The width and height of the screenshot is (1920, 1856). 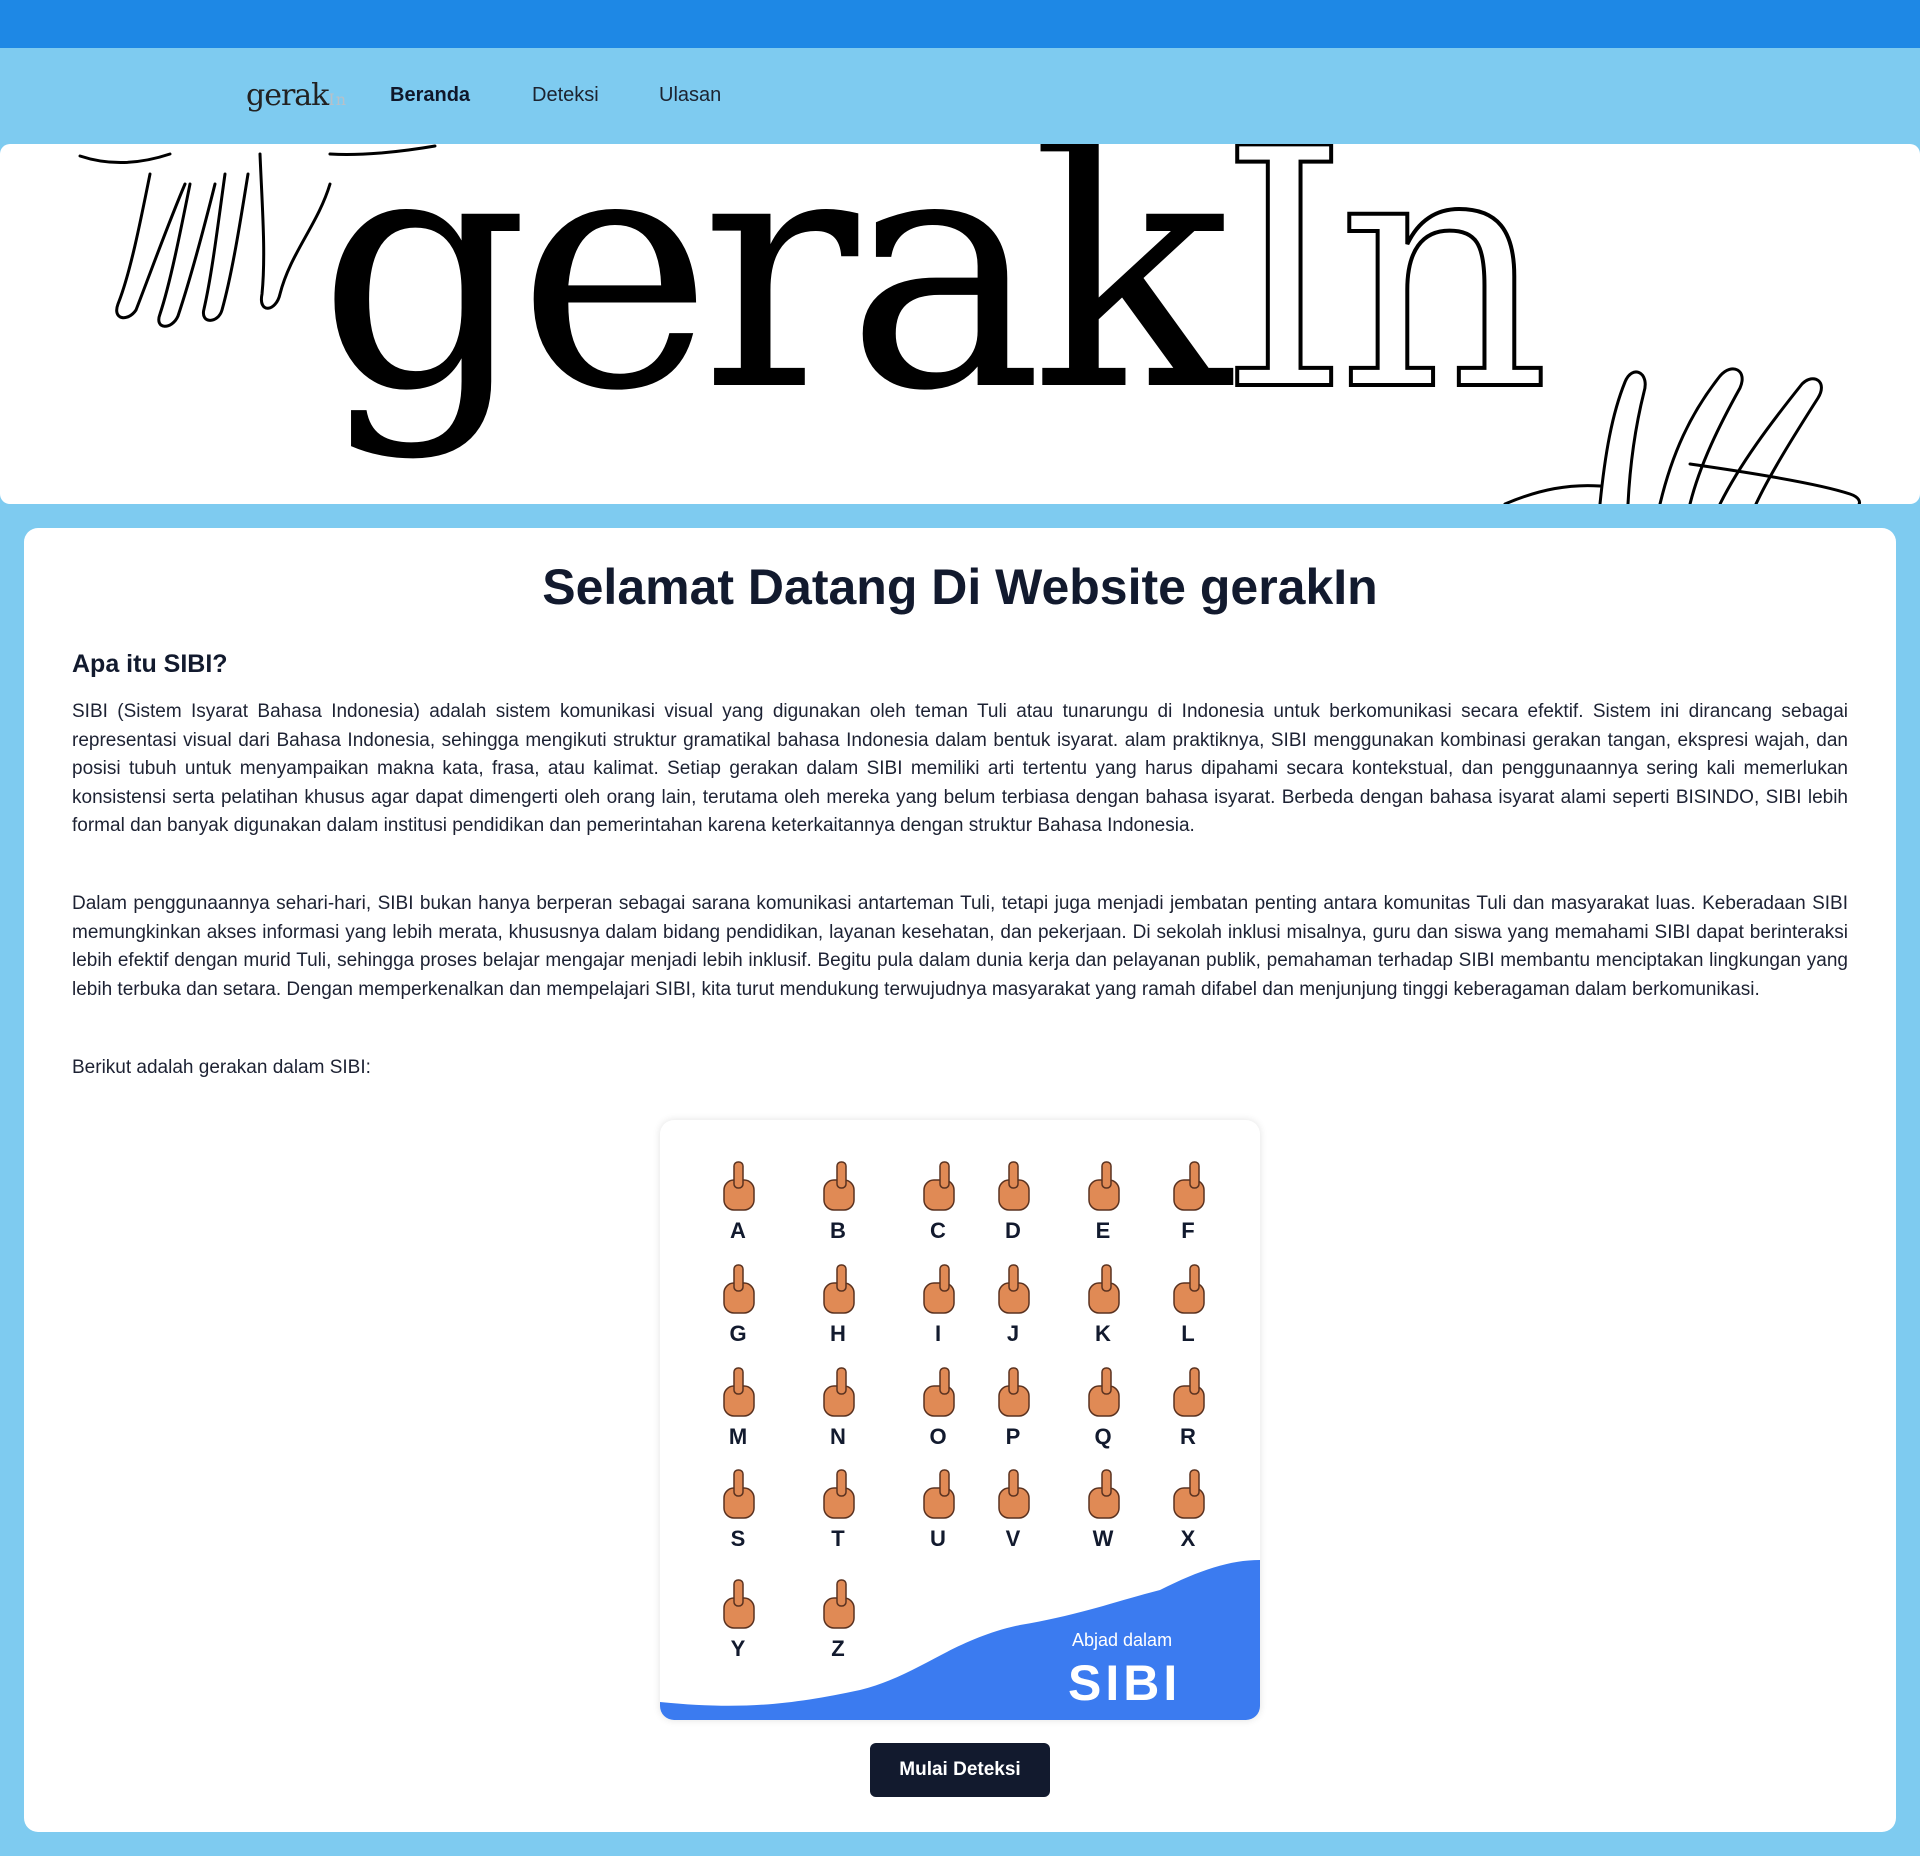 What do you see at coordinates (287, 95) in the screenshot?
I see `logo-text: gerak` at bounding box center [287, 95].